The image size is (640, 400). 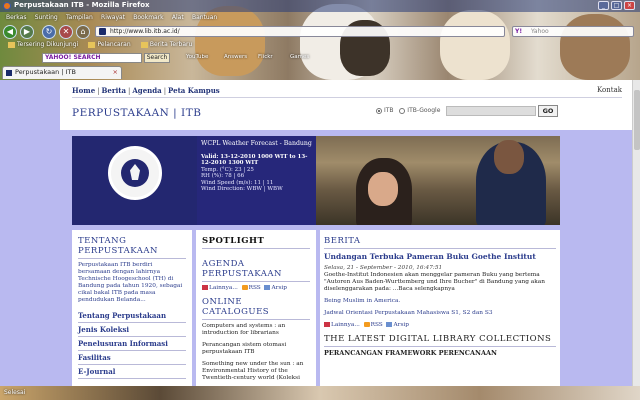 I want to click on home-button: ⌂, so click(x=83, y=32).